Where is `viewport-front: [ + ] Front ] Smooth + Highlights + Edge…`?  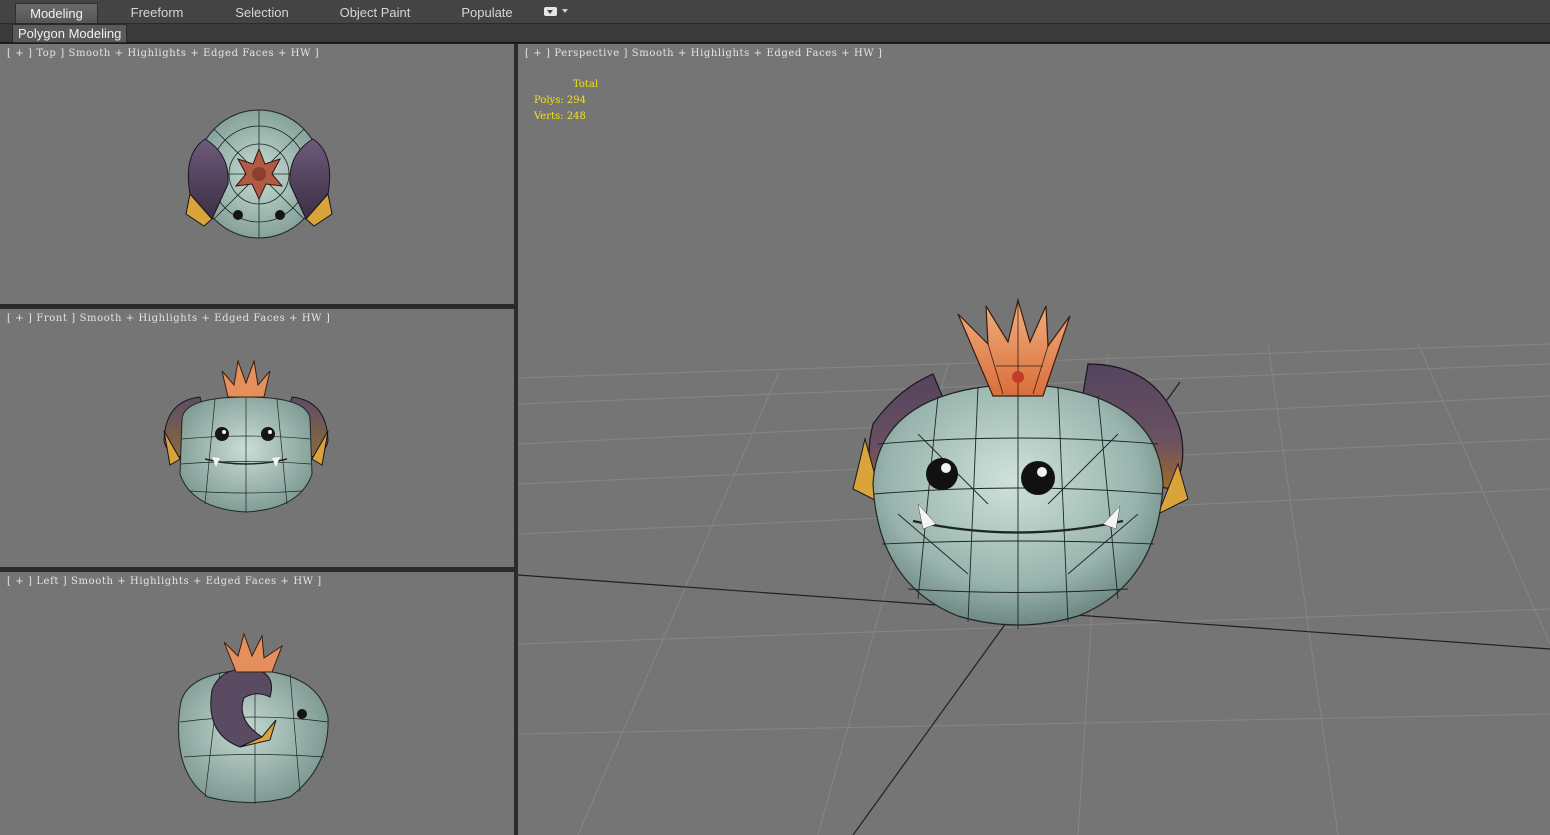 viewport-front: [ + ] Front ] Smooth + Highlights + Edge… is located at coordinates (257, 438).